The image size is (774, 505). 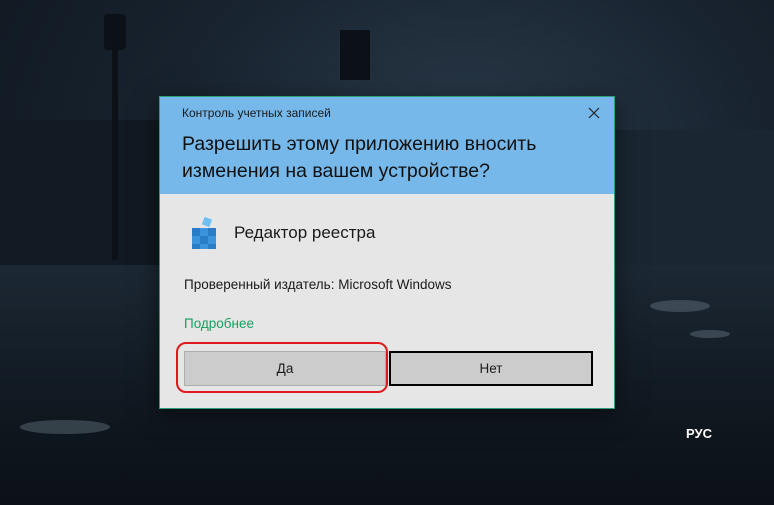 What do you see at coordinates (256, 113) in the screenshot?
I see `dialog-title: Контроль учетных записей` at bounding box center [256, 113].